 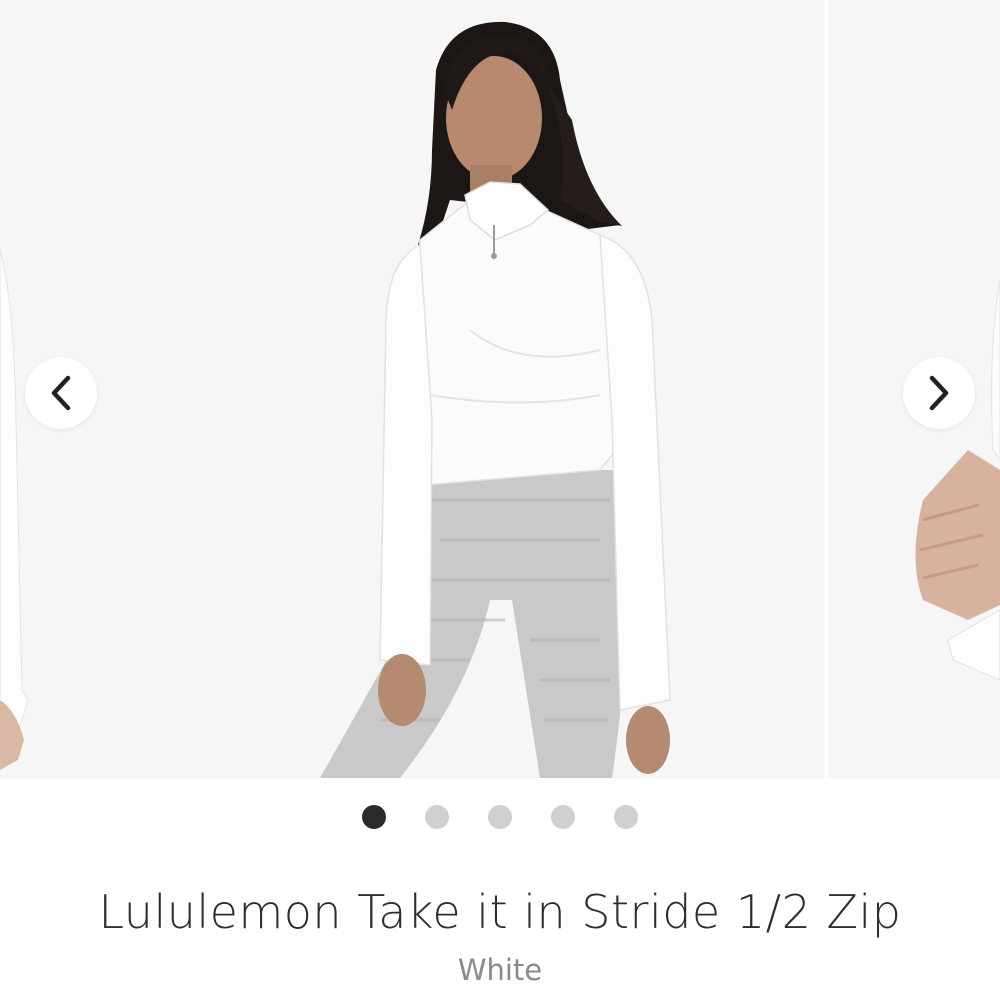 I want to click on carousel-pagination, so click(x=500, y=817).